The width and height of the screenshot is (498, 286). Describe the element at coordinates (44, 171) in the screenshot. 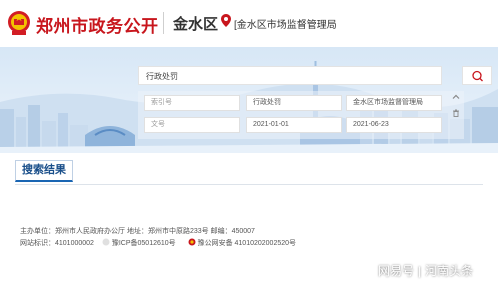

I see `tab-search-results: 搜索结果` at that location.